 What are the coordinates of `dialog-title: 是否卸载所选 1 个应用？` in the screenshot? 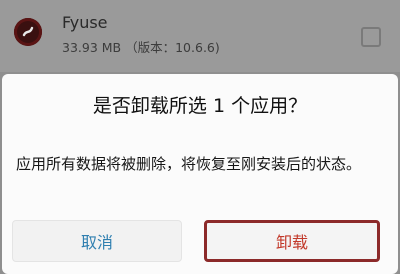 It's located at (200, 106).